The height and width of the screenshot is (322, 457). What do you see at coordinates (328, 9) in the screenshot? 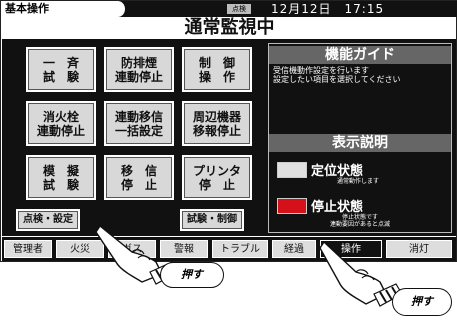
I see `datetime: 12月12日 17:15` at bounding box center [328, 9].